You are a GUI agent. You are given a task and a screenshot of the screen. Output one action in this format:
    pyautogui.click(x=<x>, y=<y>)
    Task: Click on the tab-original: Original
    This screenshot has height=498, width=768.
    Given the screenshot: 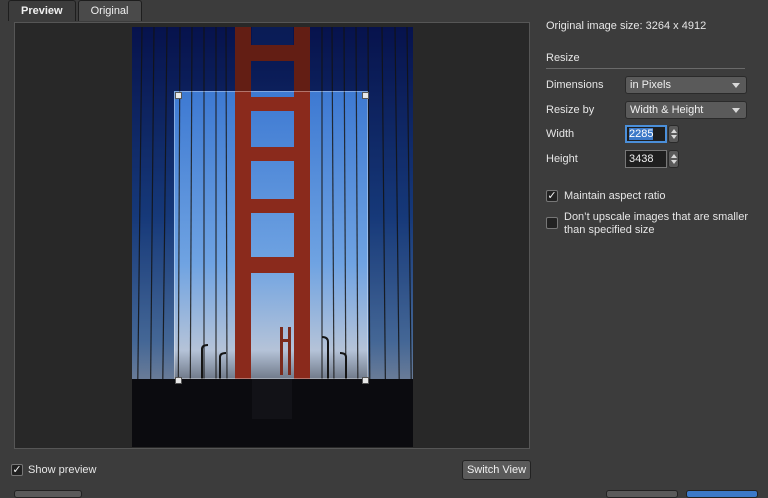 What is the action you would take?
    pyautogui.click(x=109, y=10)
    